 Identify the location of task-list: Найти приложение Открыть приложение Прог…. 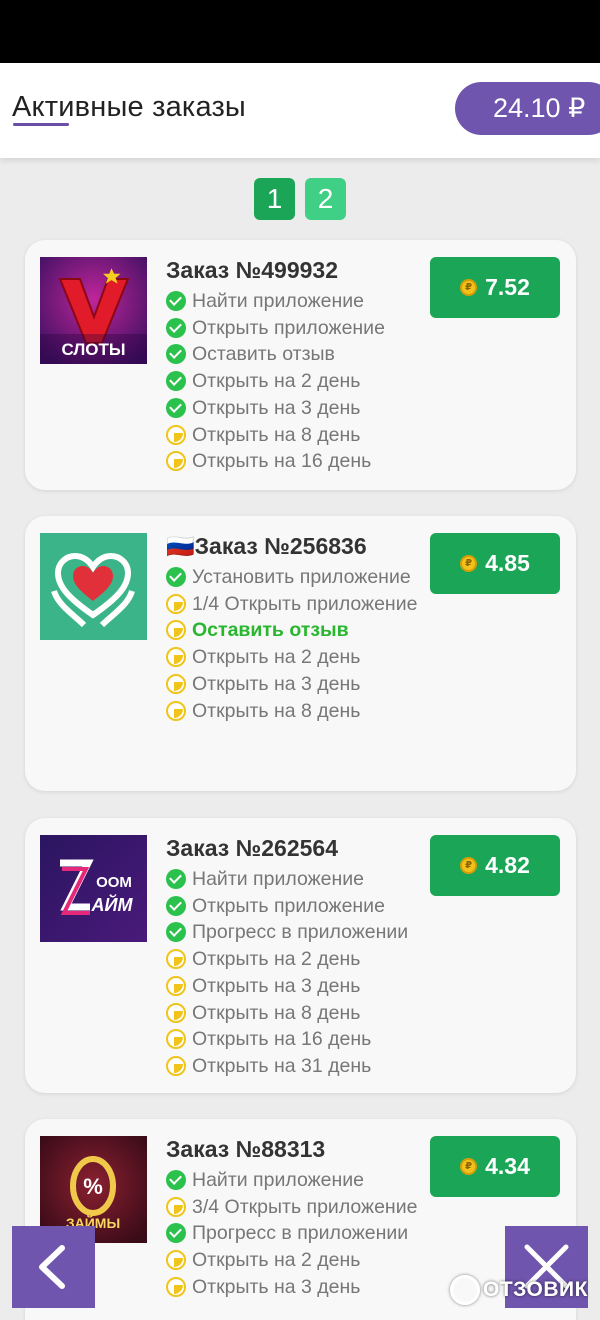
(301, 973).